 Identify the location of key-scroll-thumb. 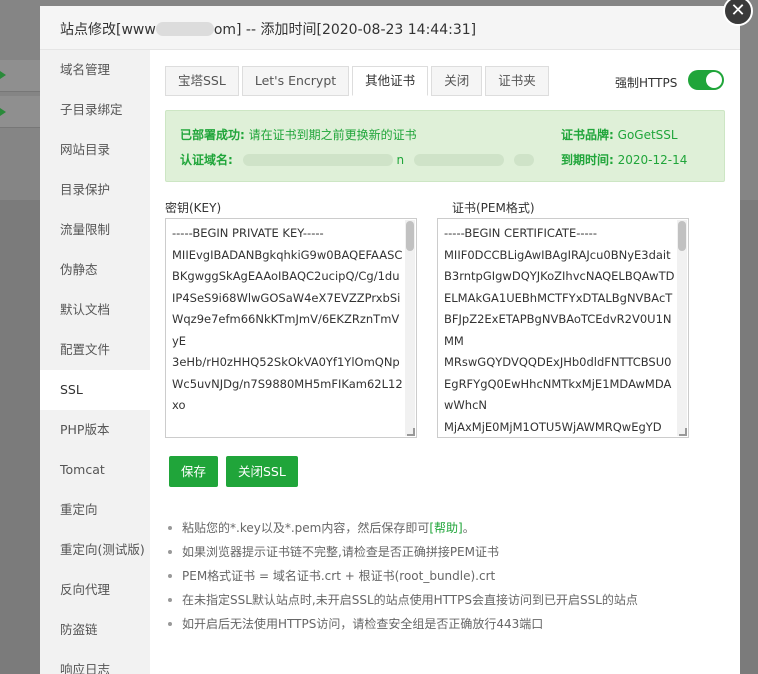
(410, 236).